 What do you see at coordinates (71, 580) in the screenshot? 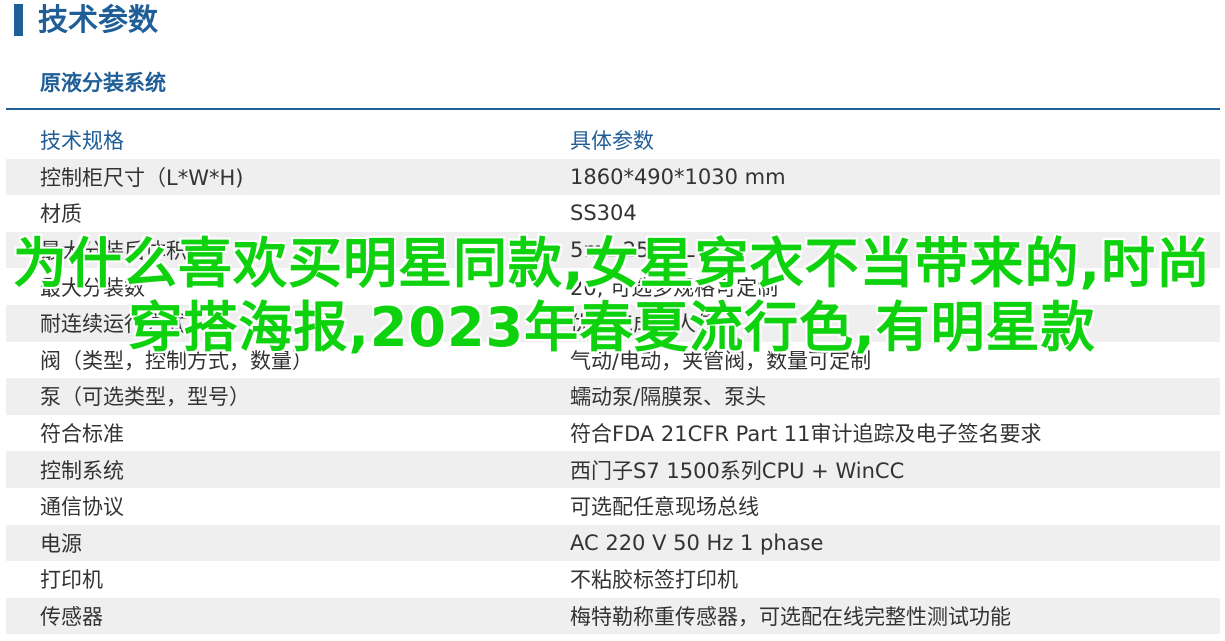
I see `spec-name-cell: 打印机` at bounding box center [71, 580].